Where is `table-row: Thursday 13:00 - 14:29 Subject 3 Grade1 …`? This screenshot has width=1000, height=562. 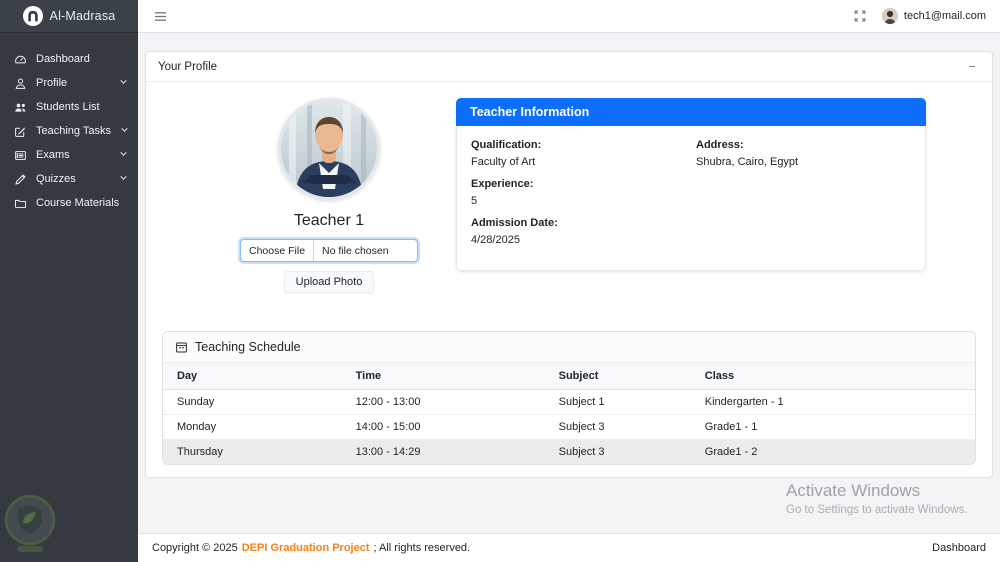 table-row: Thursday 13:00 - 14:29 Subject 3 Grade1 … is located at coordinates (569, 451).